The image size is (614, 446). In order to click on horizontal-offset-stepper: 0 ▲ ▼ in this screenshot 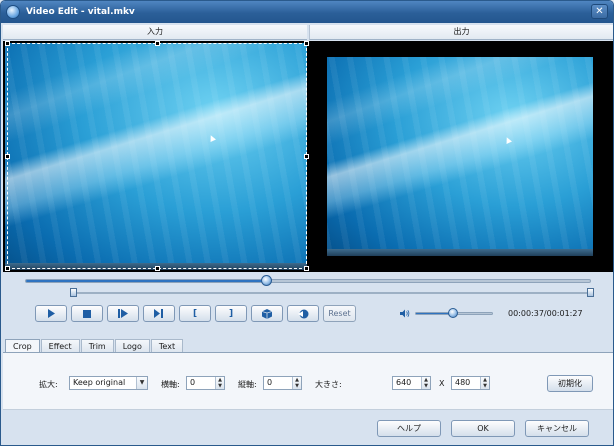, I will do `click(205, 383)`.